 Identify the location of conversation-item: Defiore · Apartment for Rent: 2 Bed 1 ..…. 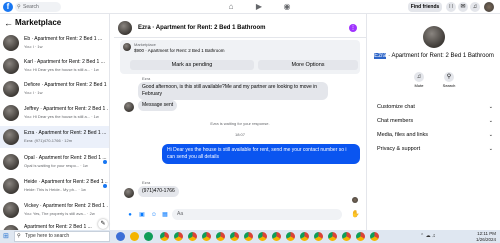
(54, 89).